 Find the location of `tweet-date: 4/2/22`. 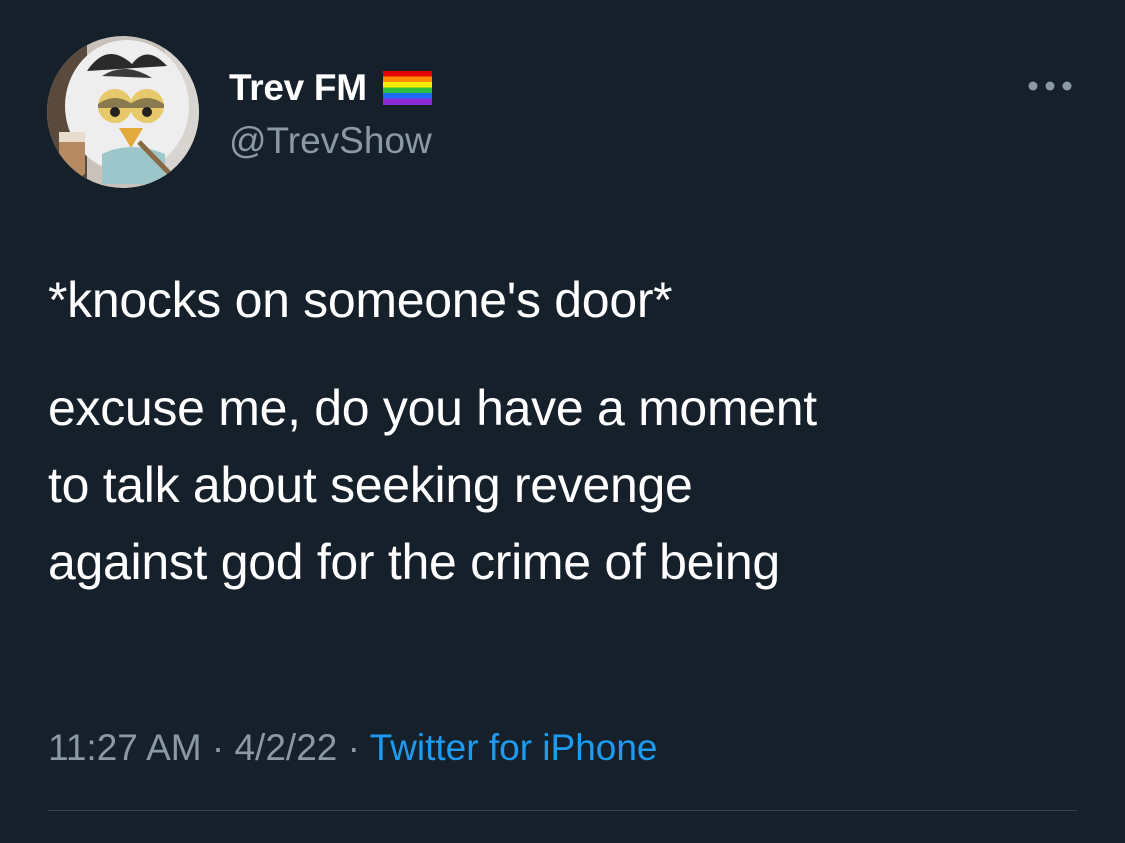

tweet-date: 4/2/22 is located at coordinates (285, 747).